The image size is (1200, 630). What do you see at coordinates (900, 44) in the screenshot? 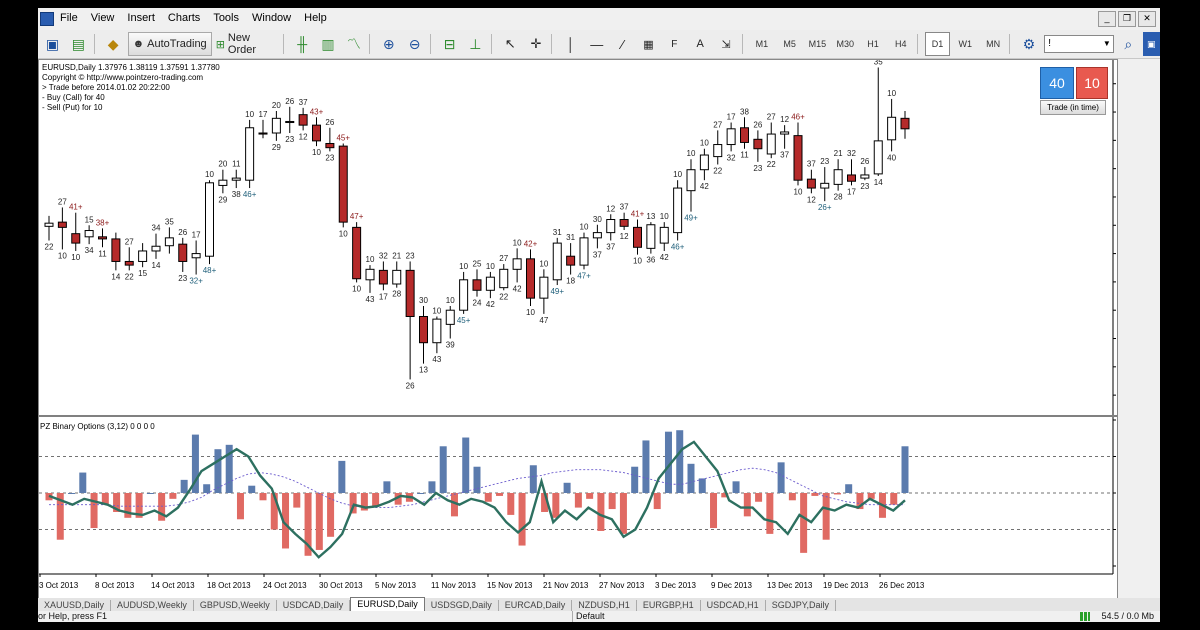
I see `timeframe-h4: H4` at bounding box center [900, 44].